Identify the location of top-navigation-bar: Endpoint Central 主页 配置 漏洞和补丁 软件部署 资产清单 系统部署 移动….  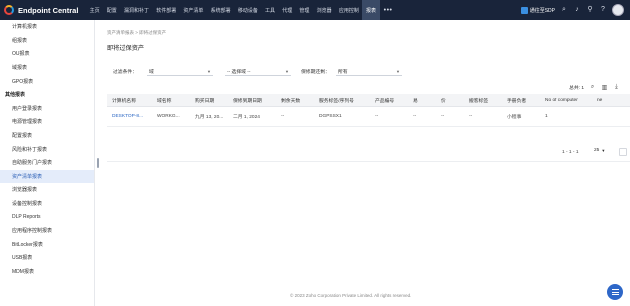
(315, 10).